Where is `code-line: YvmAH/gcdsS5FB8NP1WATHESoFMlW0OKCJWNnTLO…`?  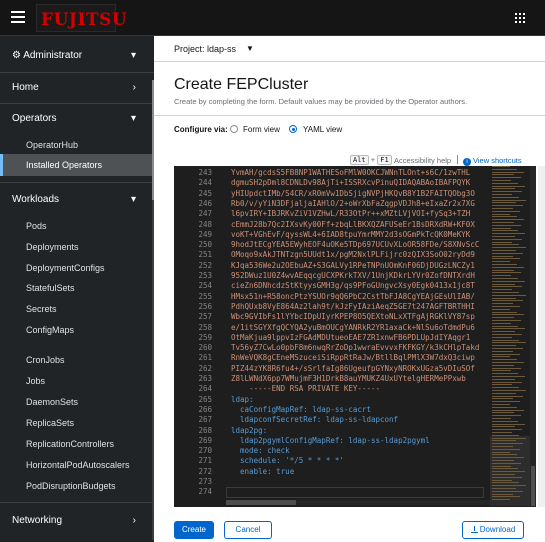 code-line: YvmAH/gcdsS5FB8NP1WATHESoFMlW0OKCJWNnTLO… is located at coordinates (360, 172).